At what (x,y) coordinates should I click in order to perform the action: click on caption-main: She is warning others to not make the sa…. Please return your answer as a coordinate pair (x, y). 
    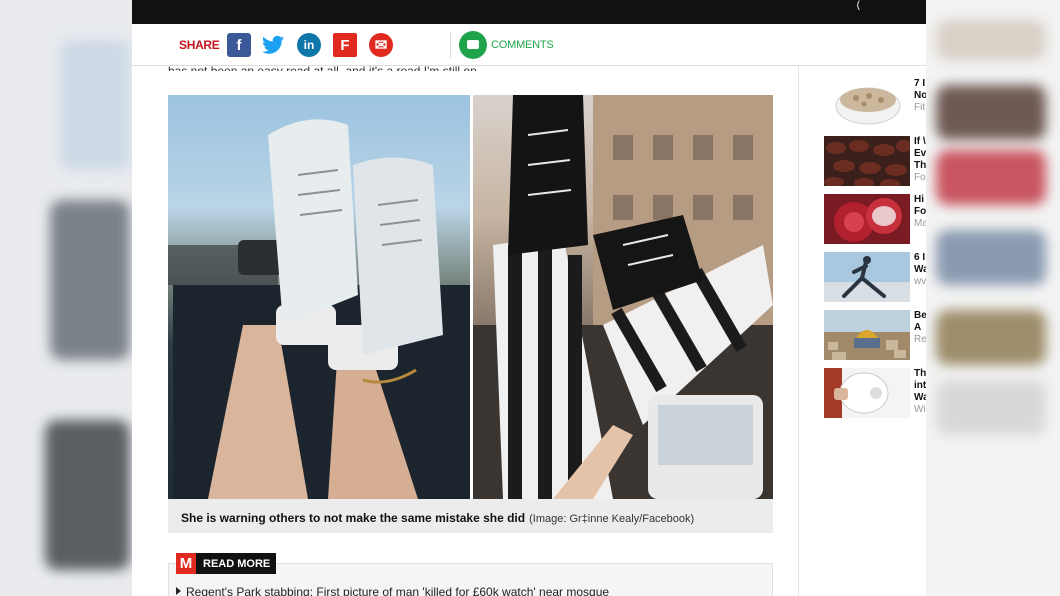
    Looking at the image, I should click on (353, 518).